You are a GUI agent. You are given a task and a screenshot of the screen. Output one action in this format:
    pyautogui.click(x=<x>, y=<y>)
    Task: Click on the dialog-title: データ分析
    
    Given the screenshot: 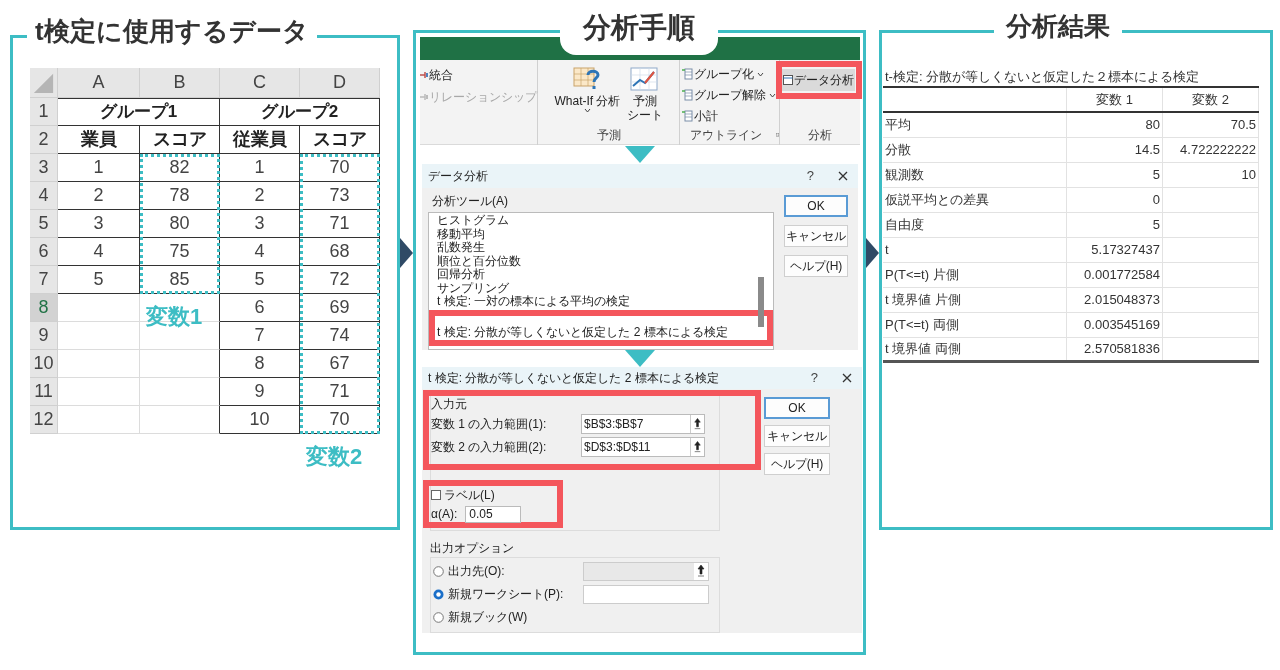 What is the action you would take?
    pyautogui.click(x=458, y=176)
    